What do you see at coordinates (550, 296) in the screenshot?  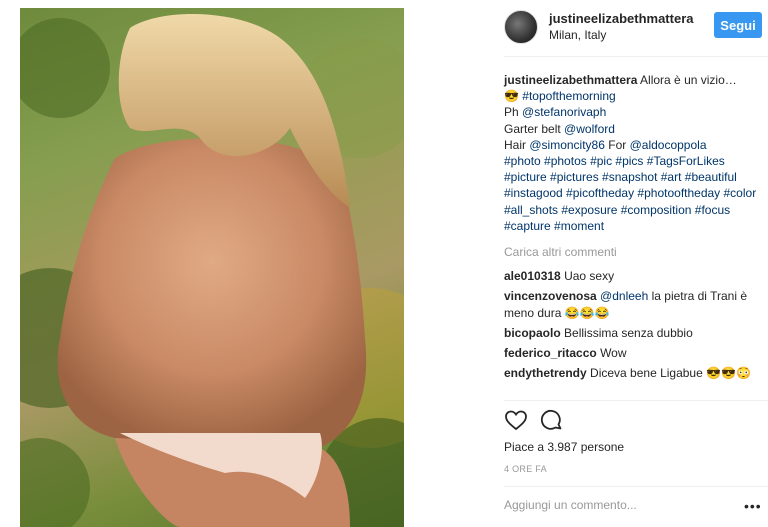 I see `comment-username: vincenzovenosa` at bounding box center [550, 296].